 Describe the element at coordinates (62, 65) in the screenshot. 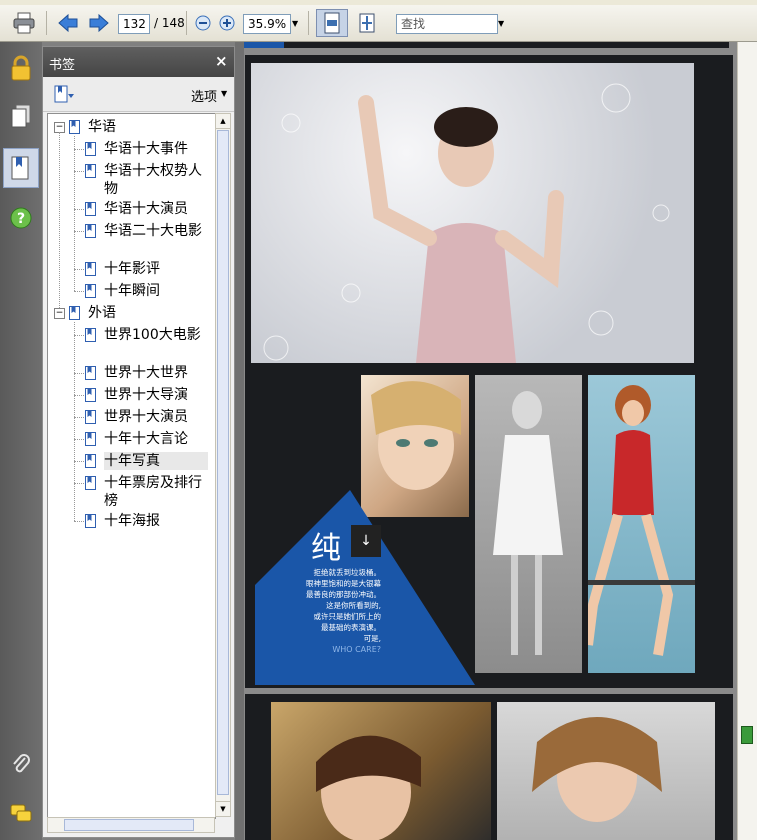

I see `bookmarks-panel-title: 书签` at that location.